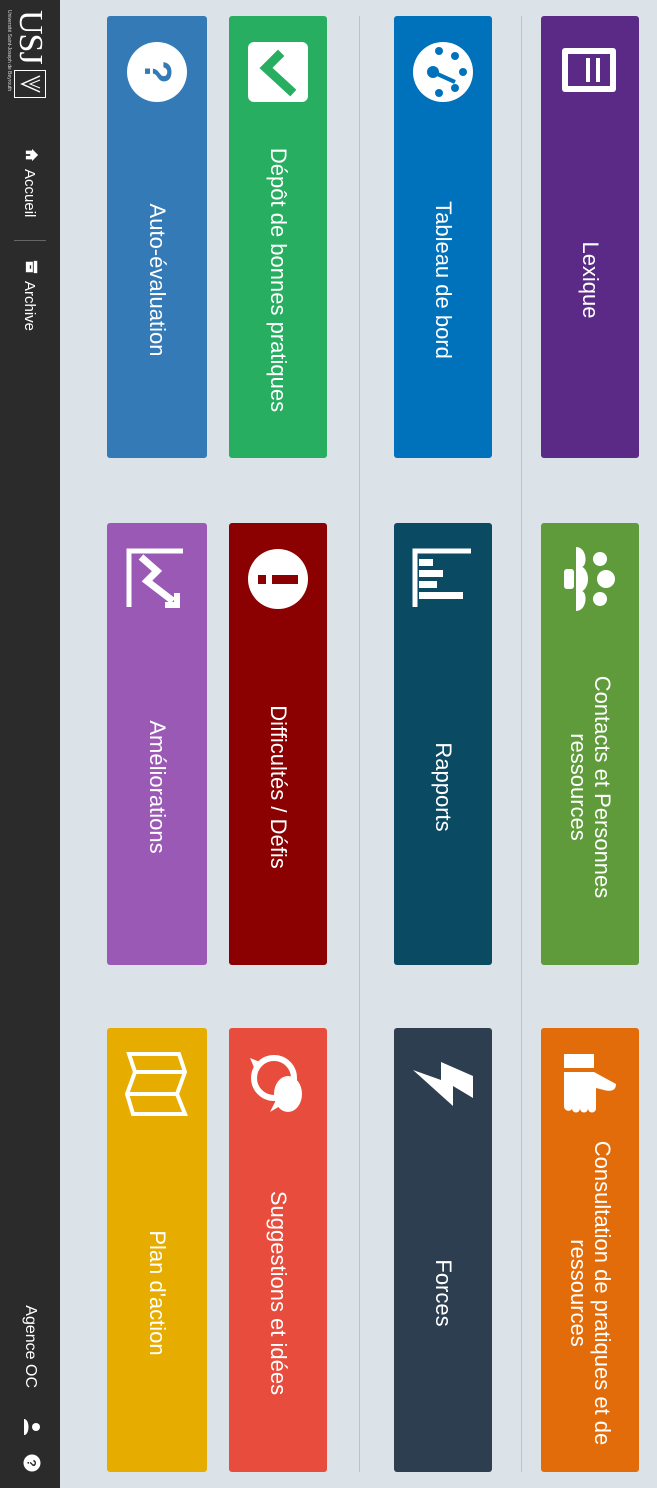  I want to click on tile-auto-evaluation-label: Auto-évaluation, so click(157, 280).